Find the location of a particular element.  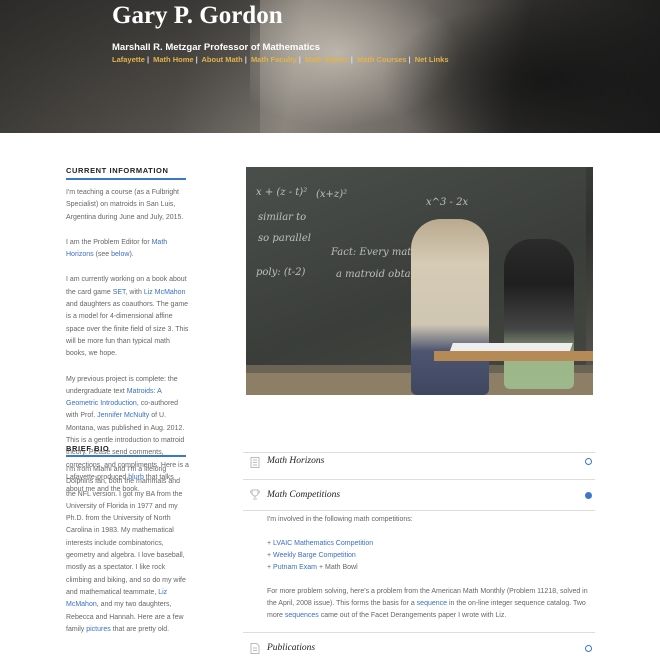

page-title: Gary P. Gordon is located at coordinates (197, 15).